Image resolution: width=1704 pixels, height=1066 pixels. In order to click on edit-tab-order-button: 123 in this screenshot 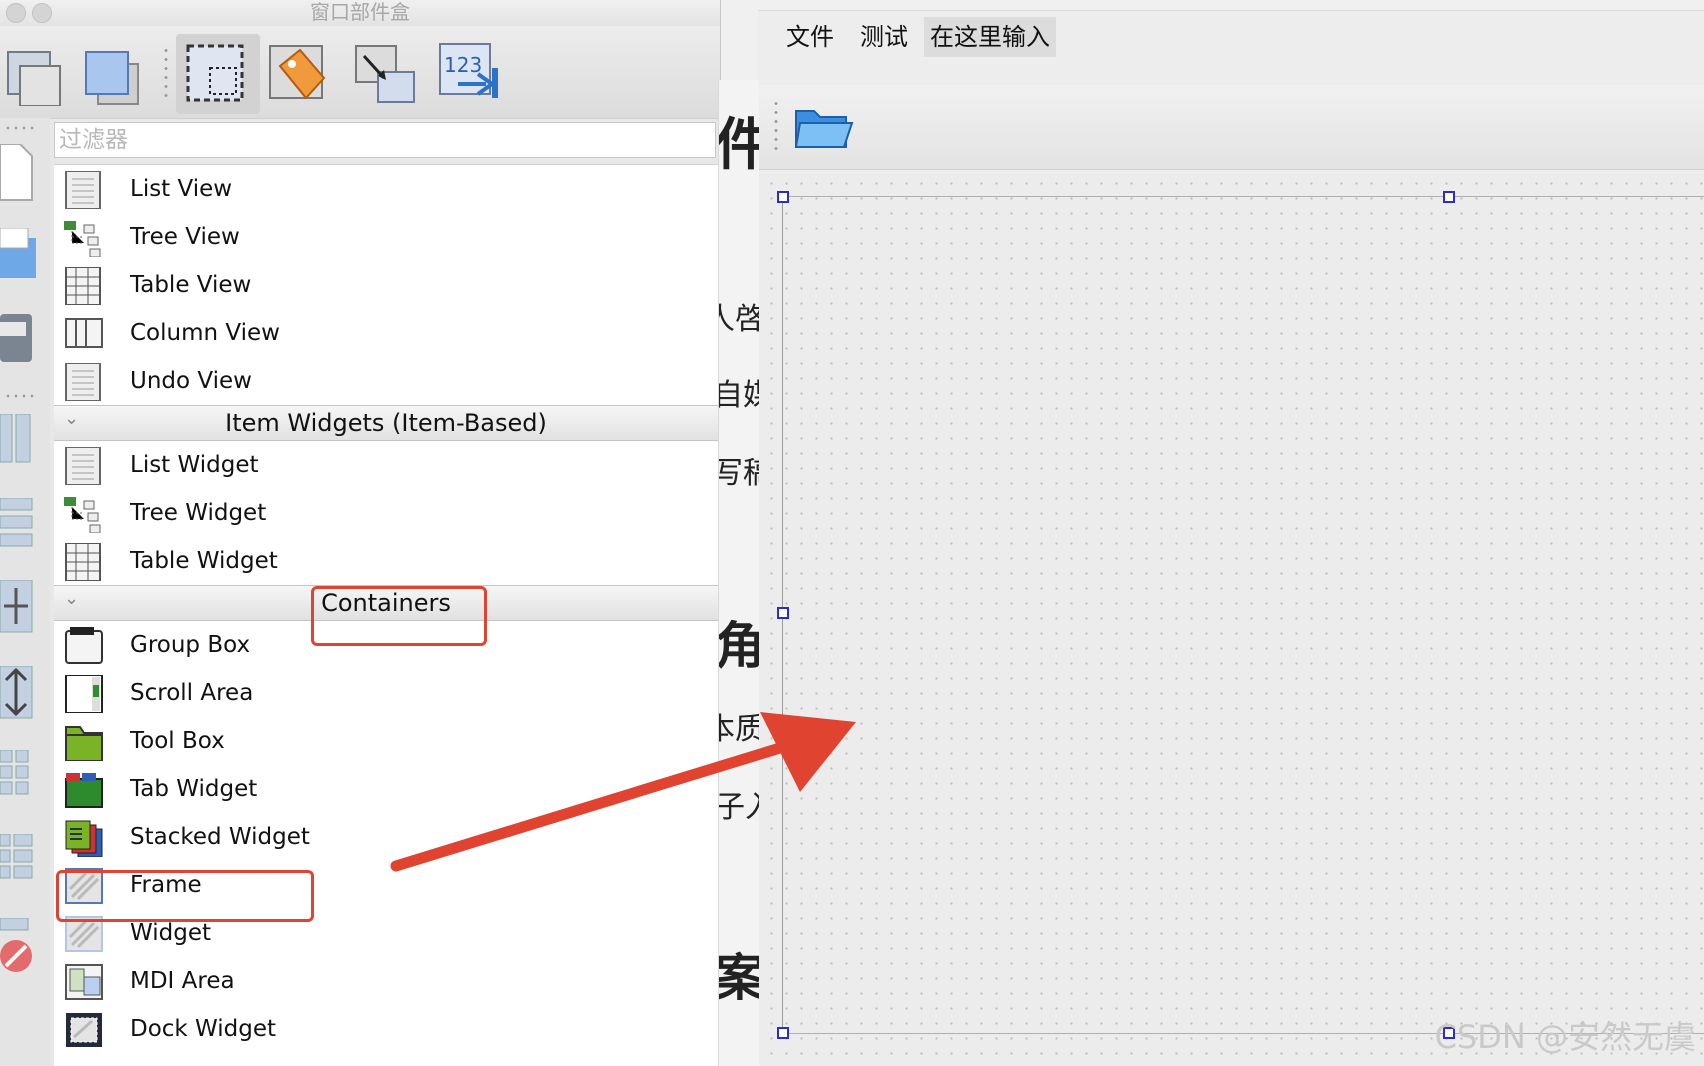, I will do `click(470, 74)`.